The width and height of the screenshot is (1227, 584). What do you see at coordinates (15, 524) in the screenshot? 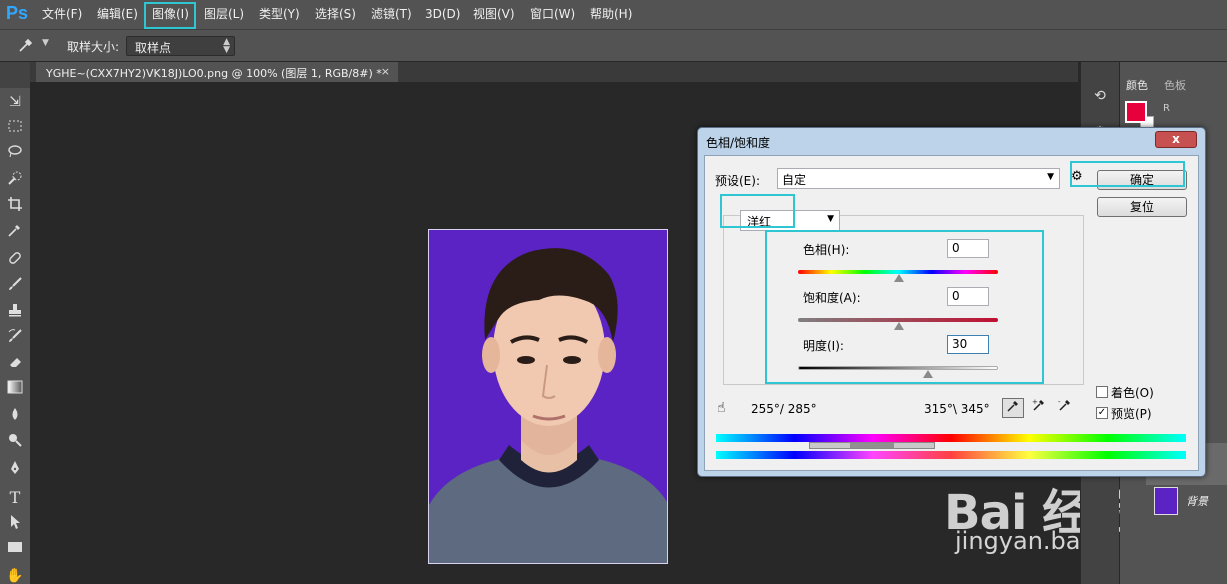
I see `path-selection-tool-icon` at bounding box center [15, 524].